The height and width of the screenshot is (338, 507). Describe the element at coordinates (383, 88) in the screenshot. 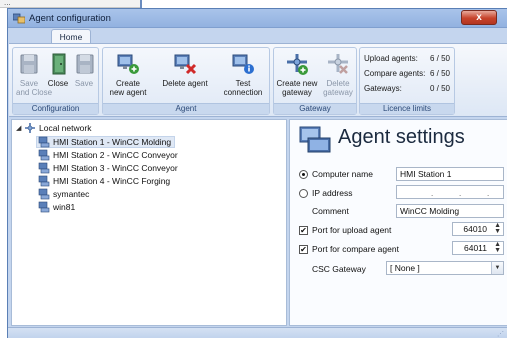

I see `gateways-label: Gateways:` at that location.